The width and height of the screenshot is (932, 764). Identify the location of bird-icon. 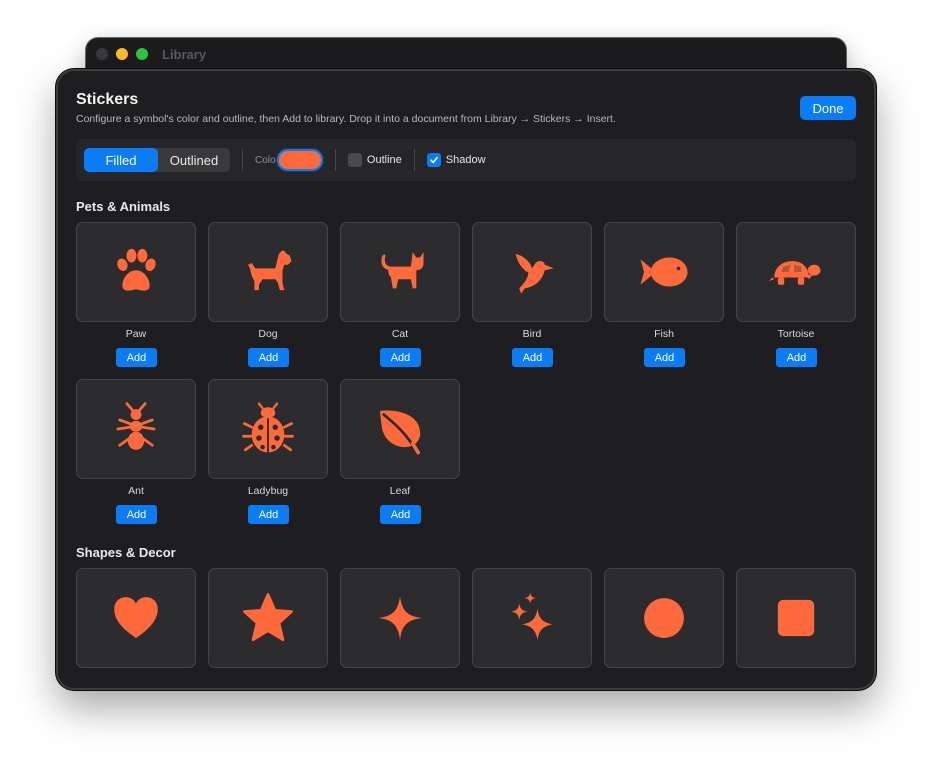
(534, 273).